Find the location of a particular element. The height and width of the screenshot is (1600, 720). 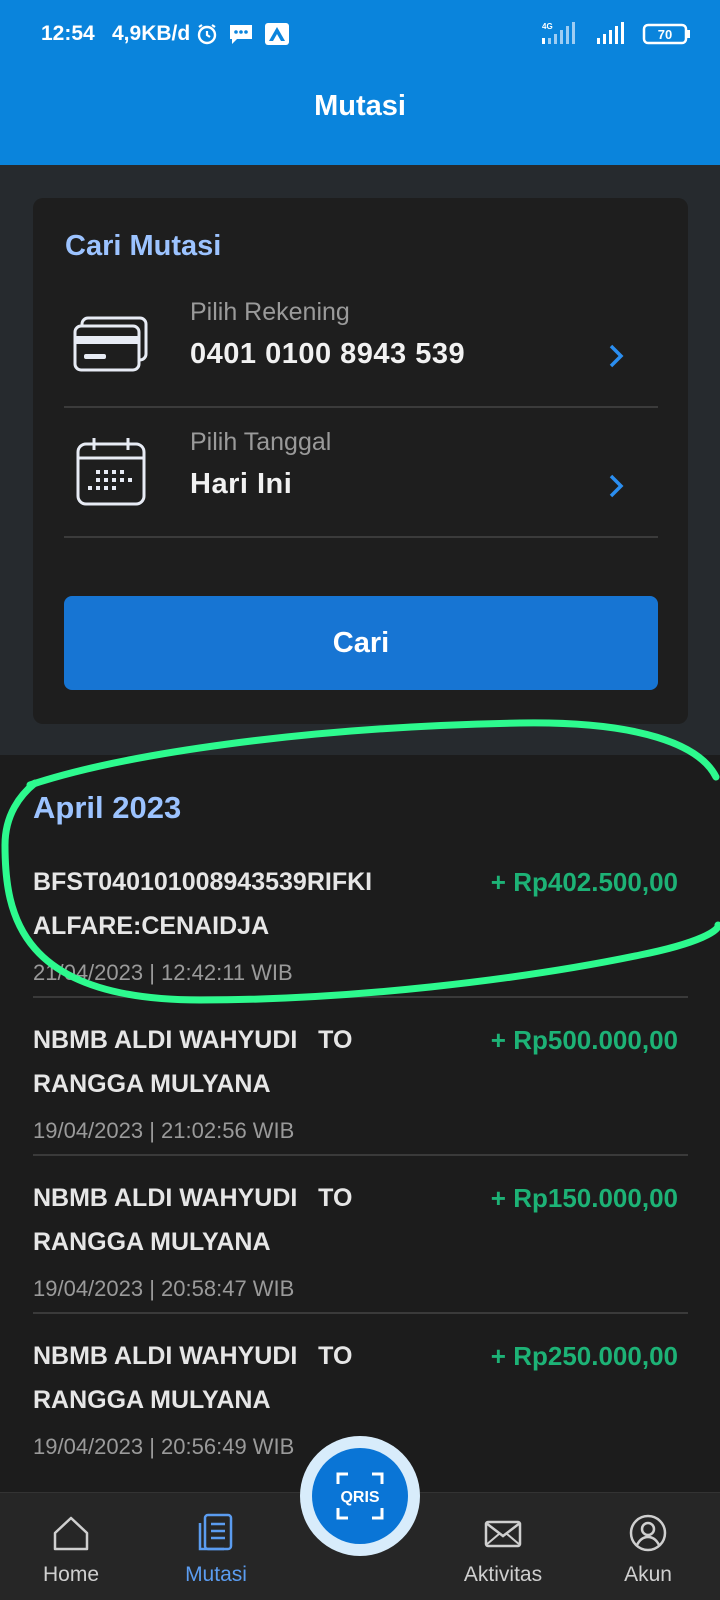

transaction-amount: + Rp402.500,00 is located at coordinates (584, 882).